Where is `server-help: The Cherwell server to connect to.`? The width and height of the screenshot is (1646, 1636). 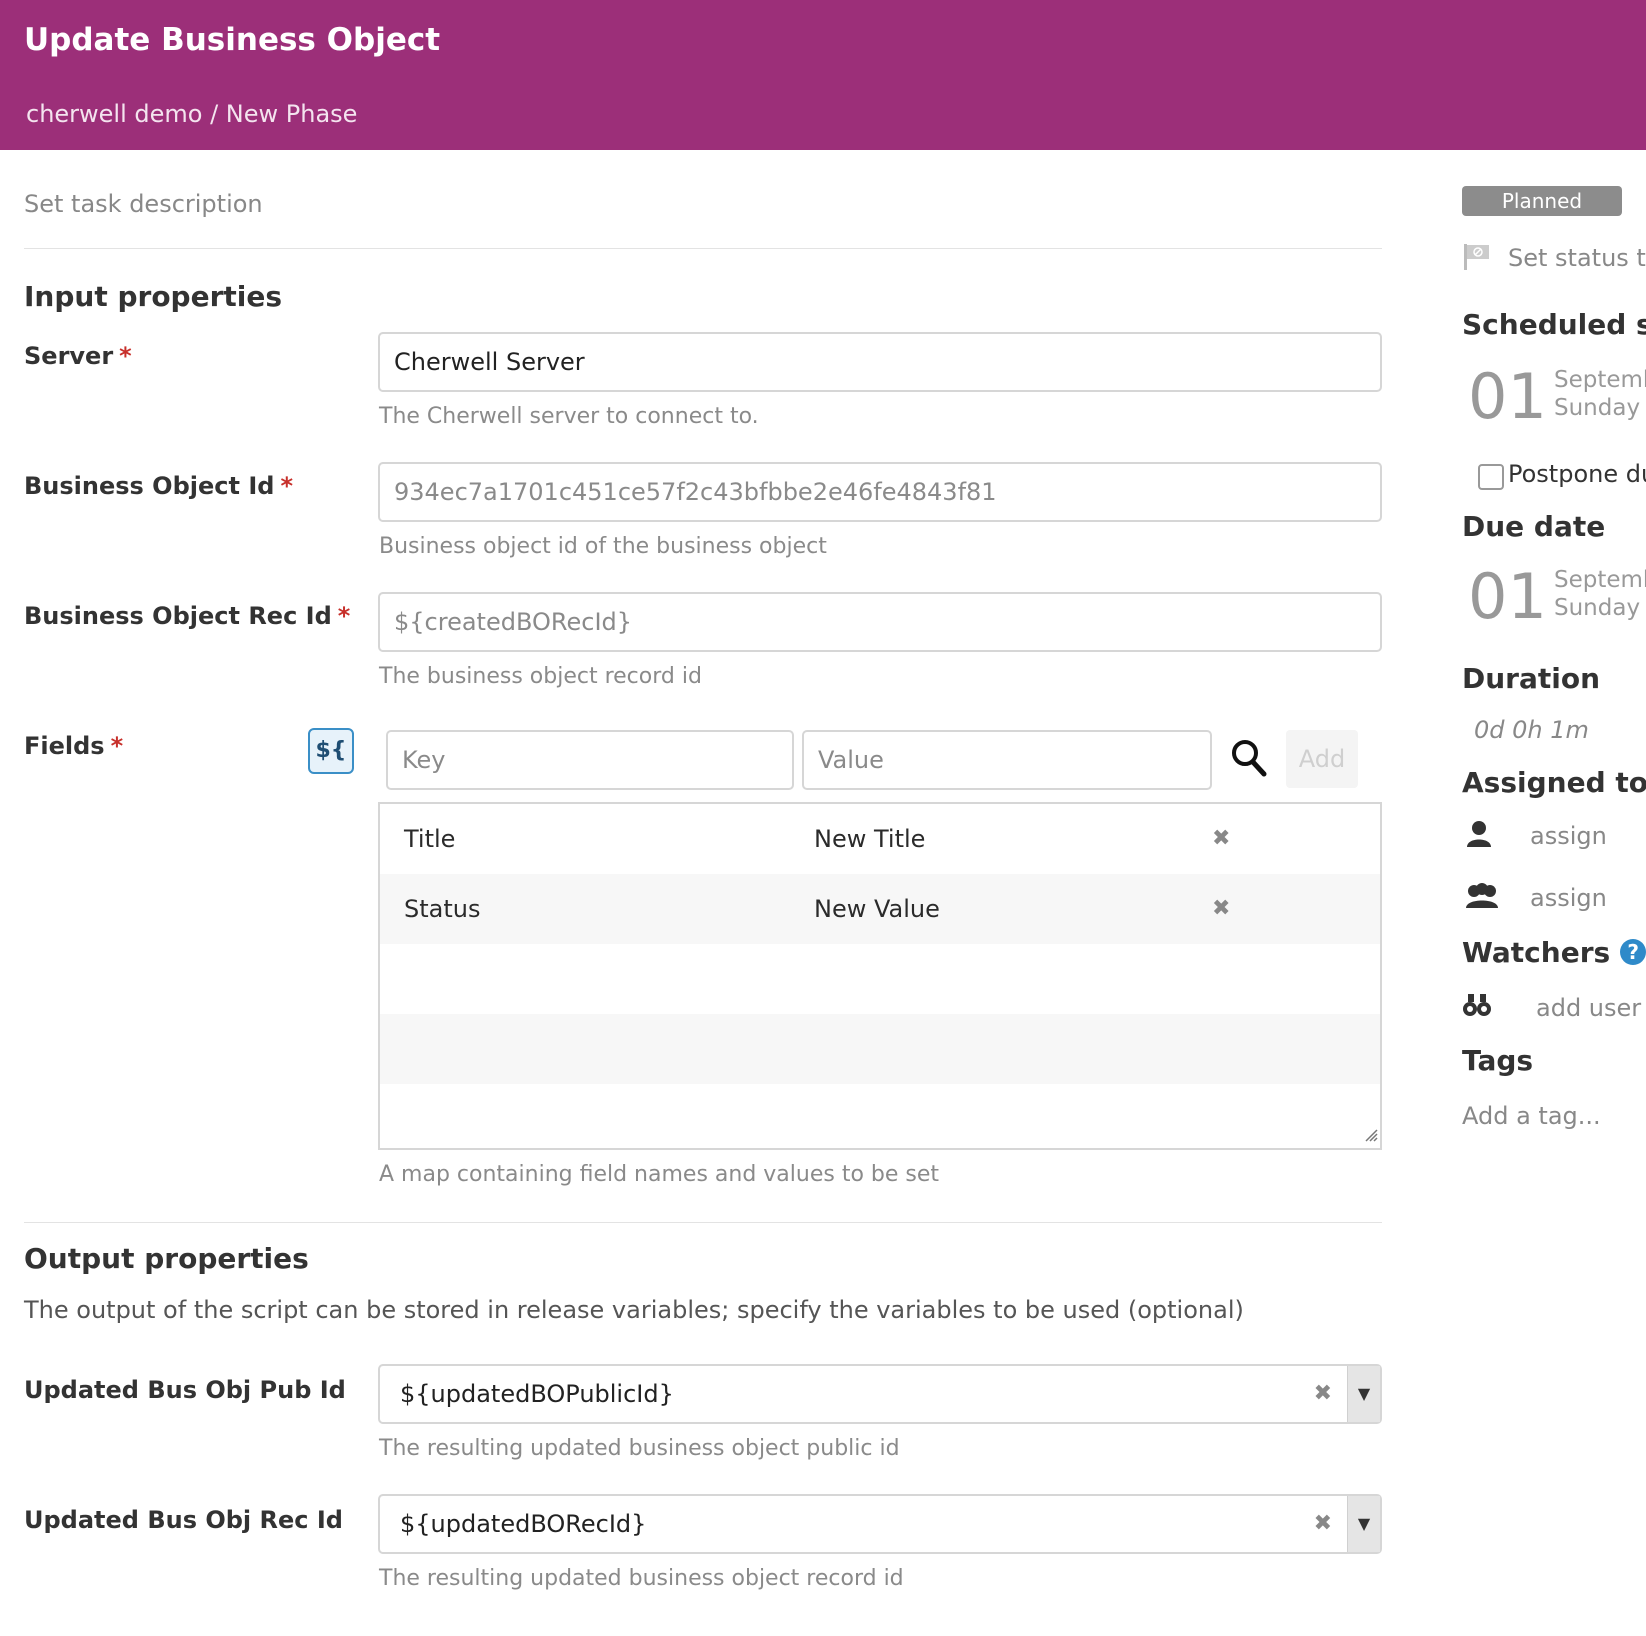
server-help: The Cherwell server to connect to. is located at coordinates (569, 416).